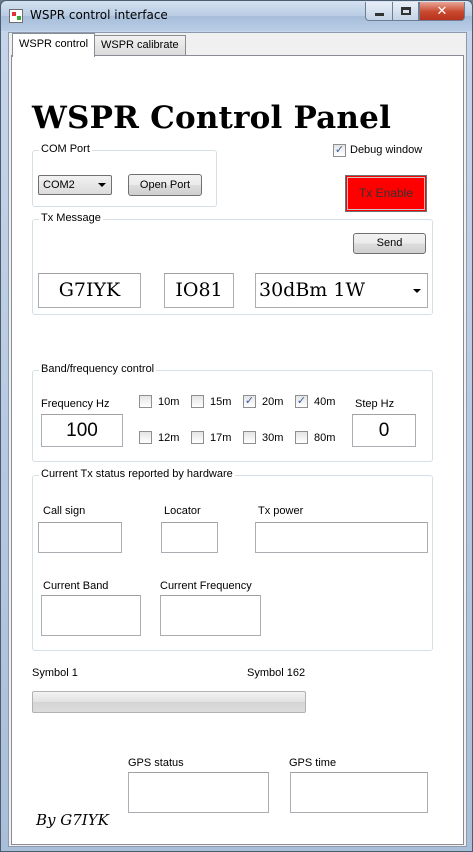 The height and width of the screenshot is (852, 473). What do you see at coordinates (325, 438) in the screenshot?
I see `band-80m-label: 80m` at bounding box center [325, 438].